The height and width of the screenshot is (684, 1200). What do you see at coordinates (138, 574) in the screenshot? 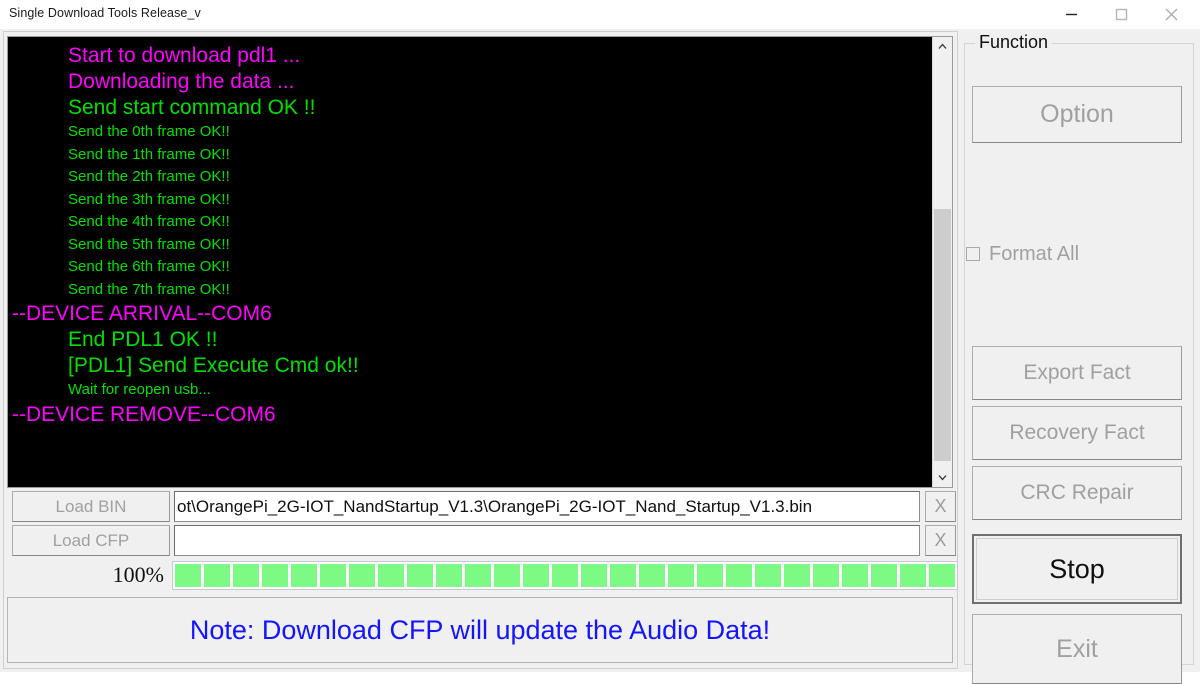
I see `progress-percent-label: 100%` at bounding box center [138, 574].